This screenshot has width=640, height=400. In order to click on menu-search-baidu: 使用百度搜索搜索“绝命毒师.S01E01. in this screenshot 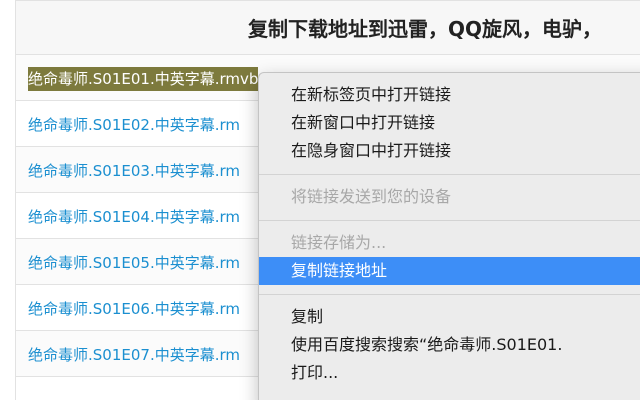, I will do `click(449, 345)`.